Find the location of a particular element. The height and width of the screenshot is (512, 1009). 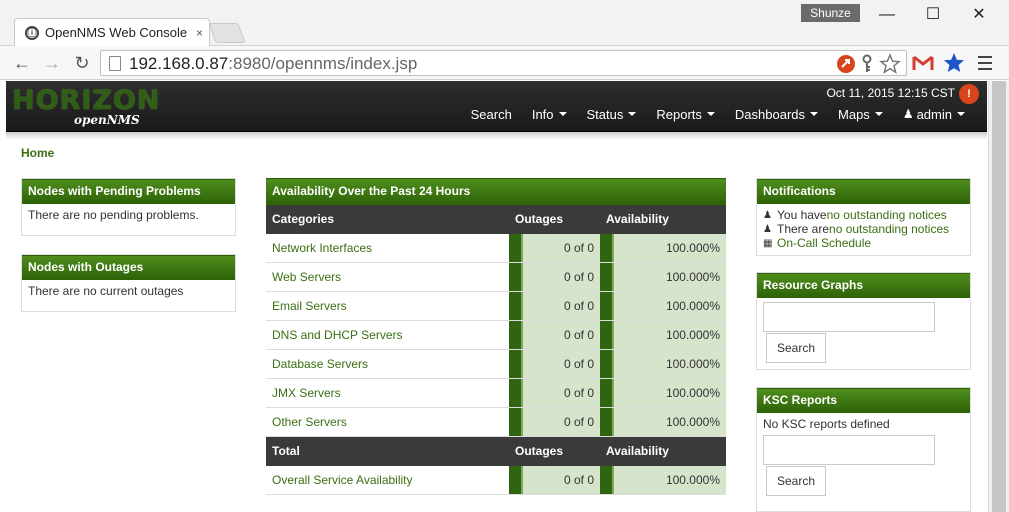

ksc-search-button: Search is located at coordinates (796, 481).